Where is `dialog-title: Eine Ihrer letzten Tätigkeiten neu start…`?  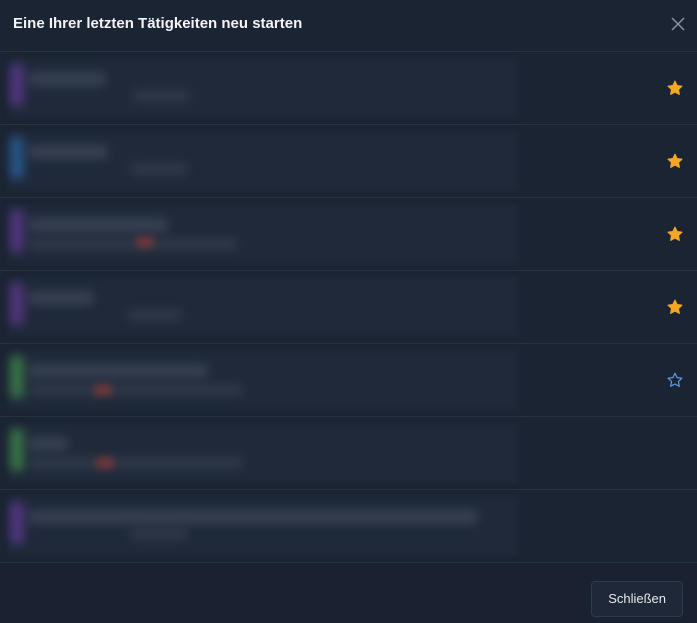
dialog-title: Eine Ihrer letzten Tätigkeiten neu start… is located at coordinates (158, 23).